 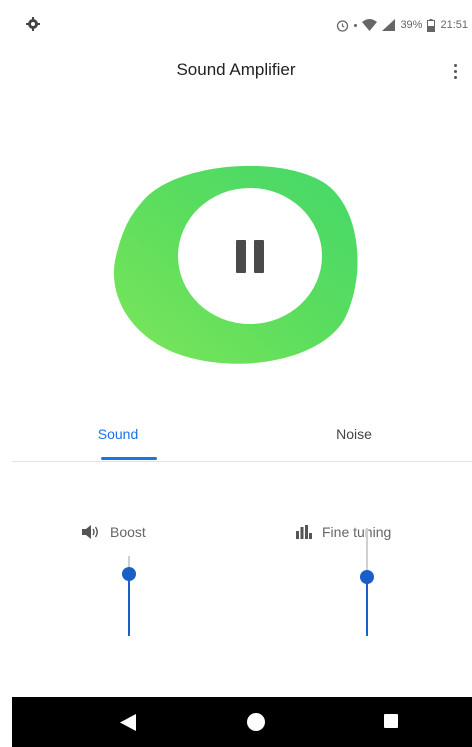 I want to click on status-bar: 39% 21:51, so click(x=236, y=25).